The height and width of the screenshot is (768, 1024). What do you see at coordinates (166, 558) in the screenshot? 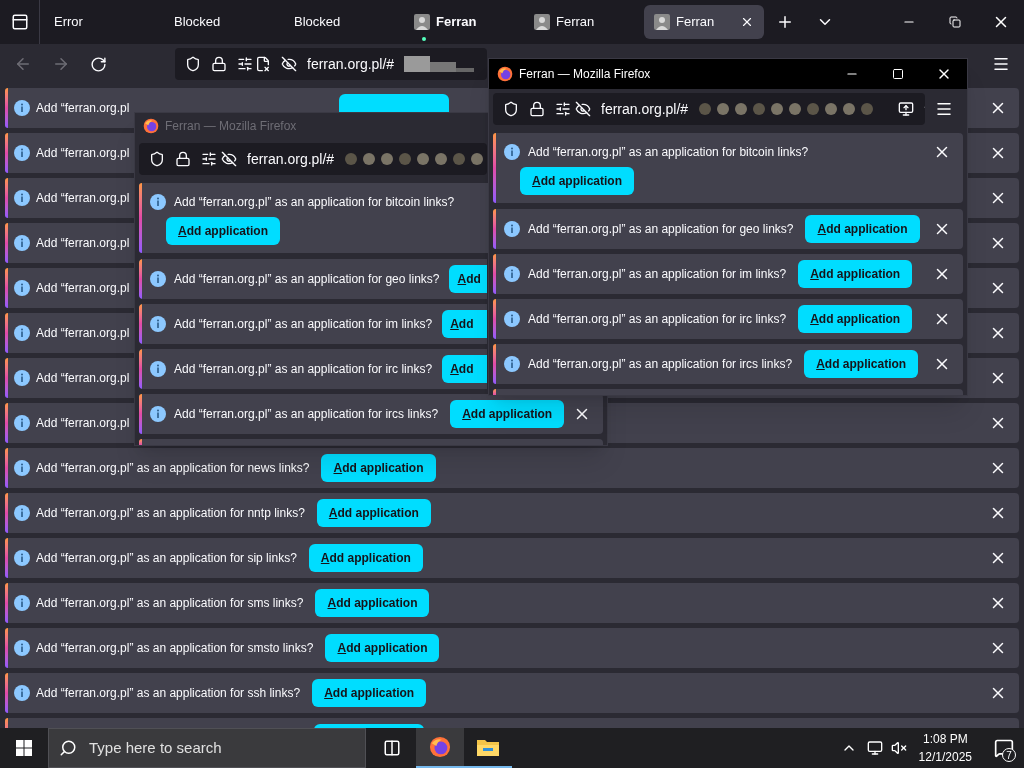
I see `notification-message: Add “ferran.org.pl” as an application for sip links?` at bounding box center [166, 558].